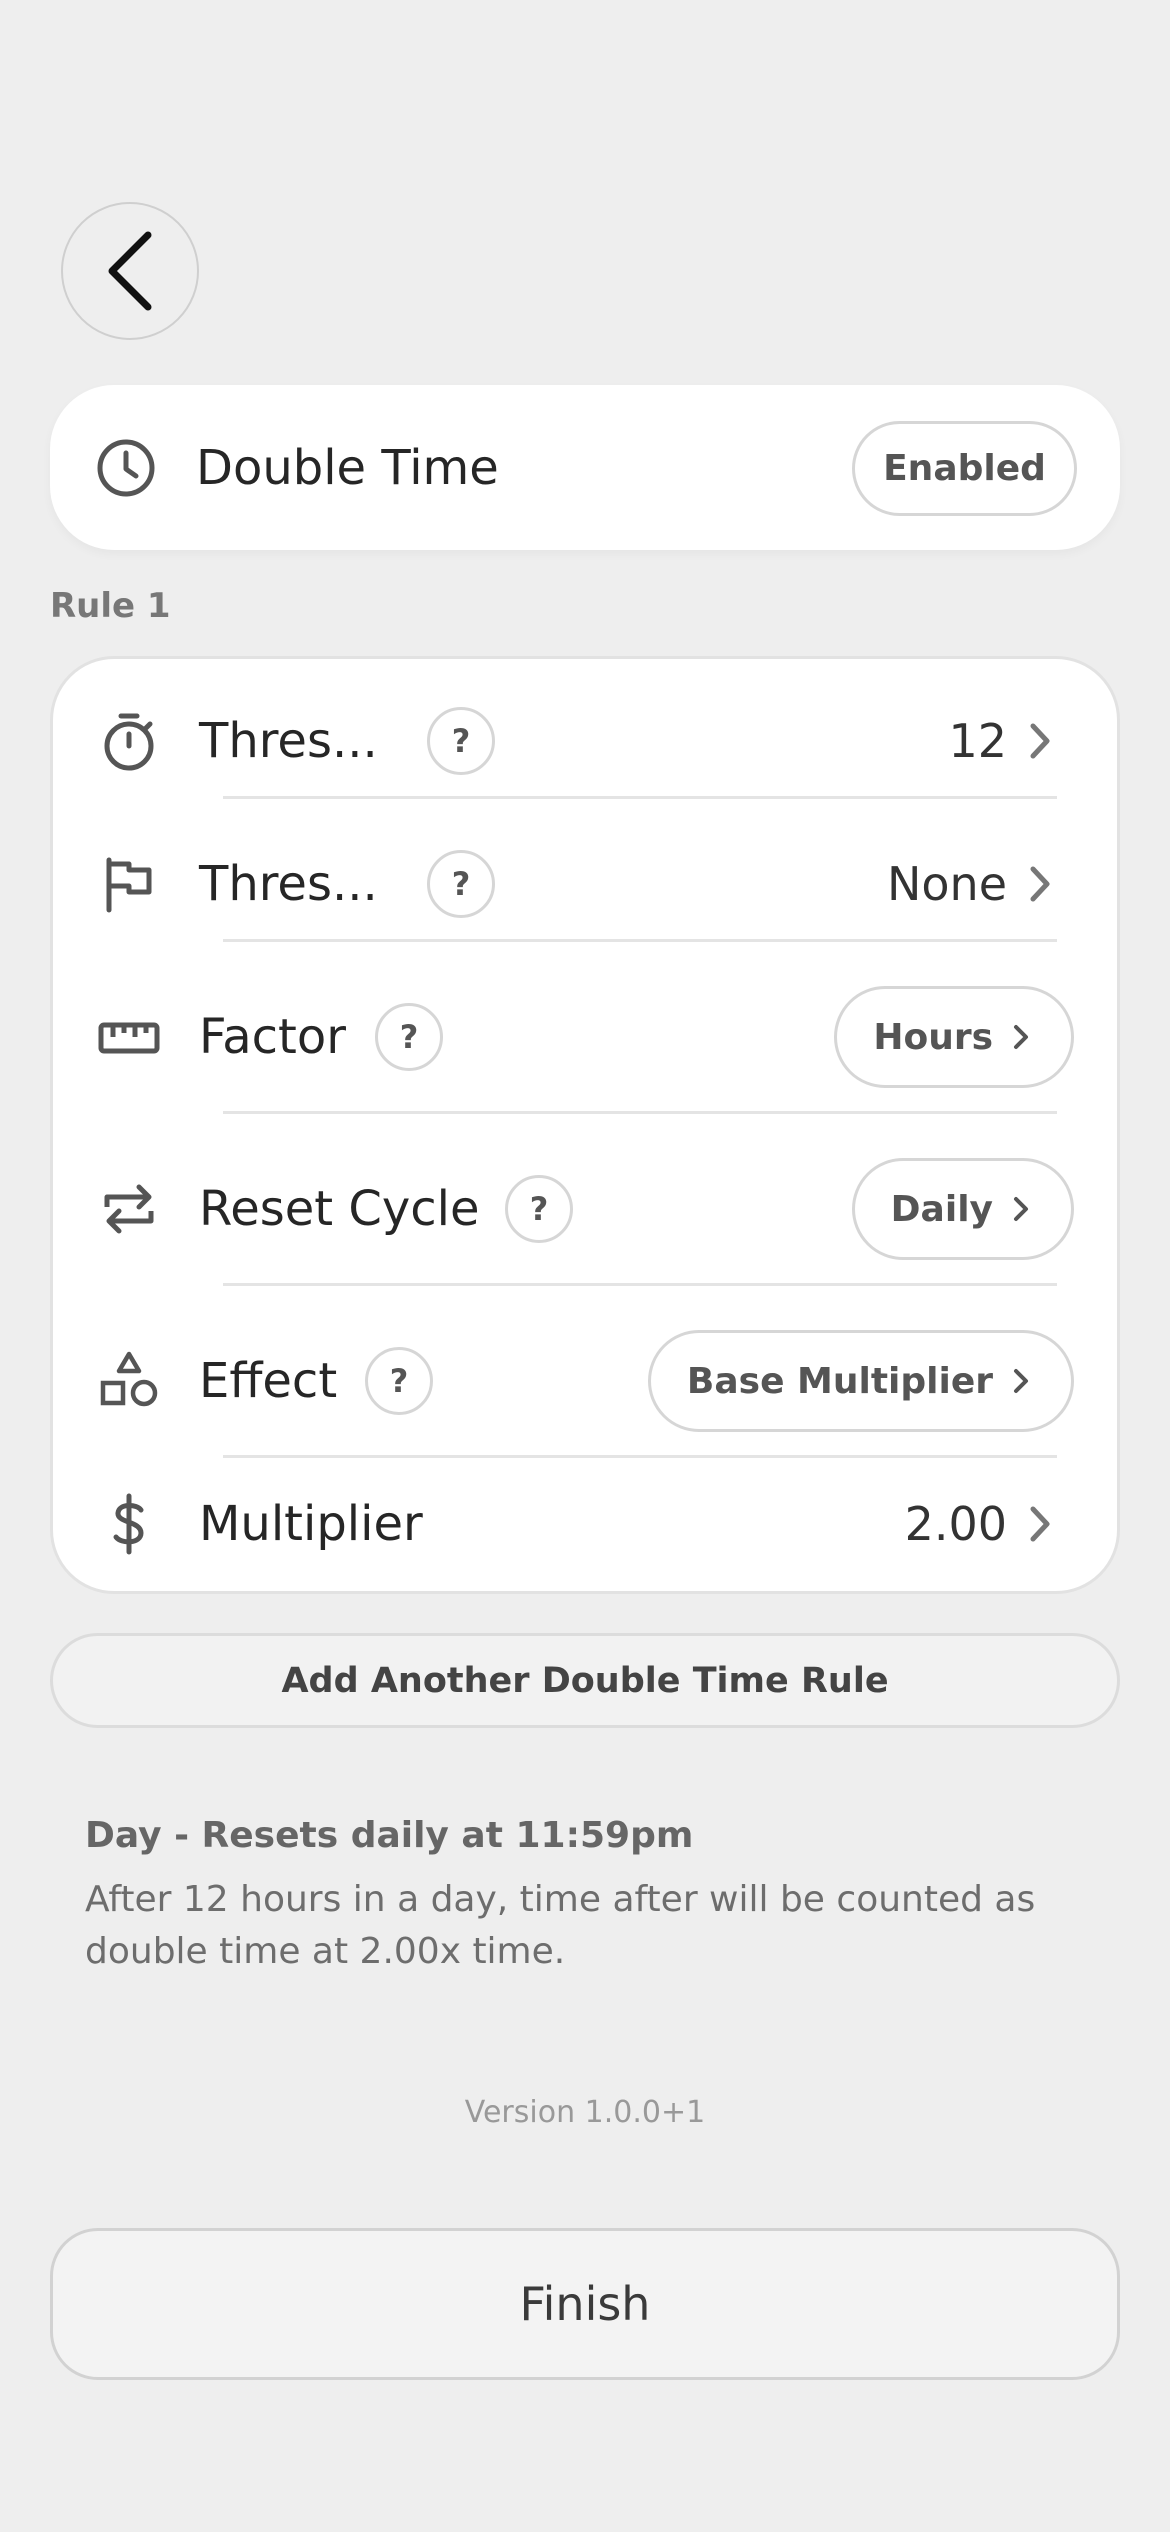 The image size is (1170, 2532). I want to click on effect-row: Effect ? Base Multiplier, so click(585, 1381).